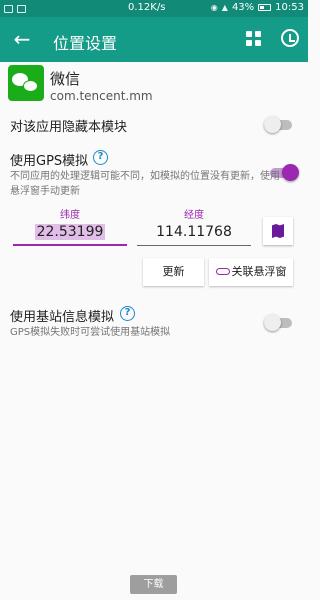 The image size is (320, 600). What do you see at coordinates (194, 233) in the screenshot?
I see `longitude-input: 114.11768` at bounding box center [194, 233].